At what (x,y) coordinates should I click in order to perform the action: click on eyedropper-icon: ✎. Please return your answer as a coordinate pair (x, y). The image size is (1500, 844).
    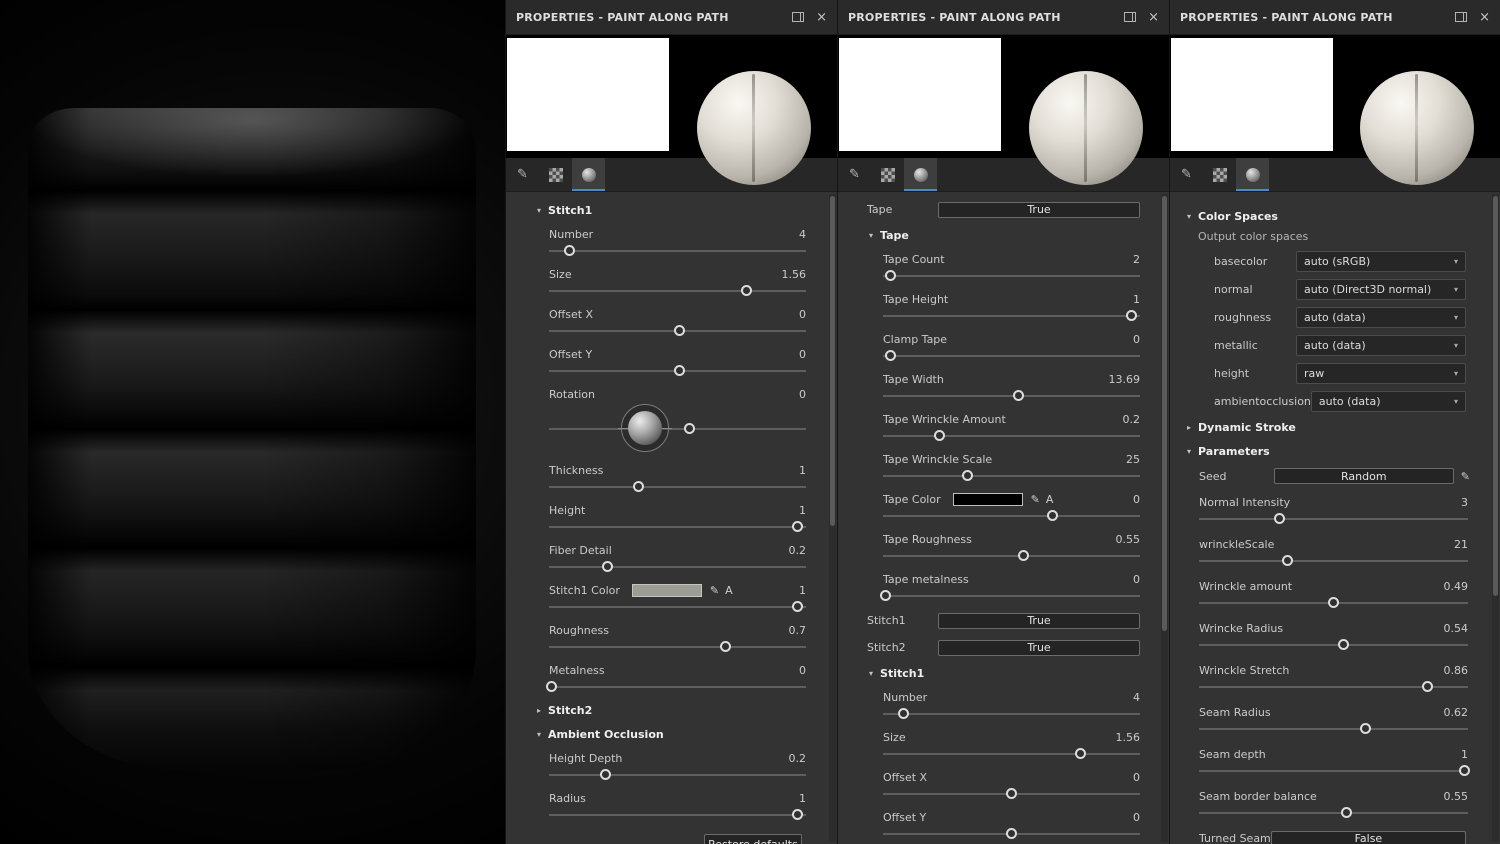
    Looking at the image, I should click on (714, 590).